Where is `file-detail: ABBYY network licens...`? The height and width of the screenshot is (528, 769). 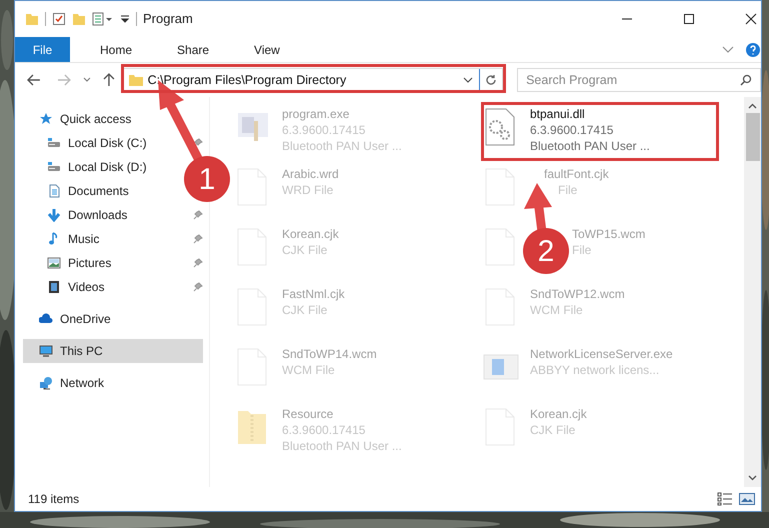 file-detail: ABBYY network licens... is located at coordinates (595, 370).